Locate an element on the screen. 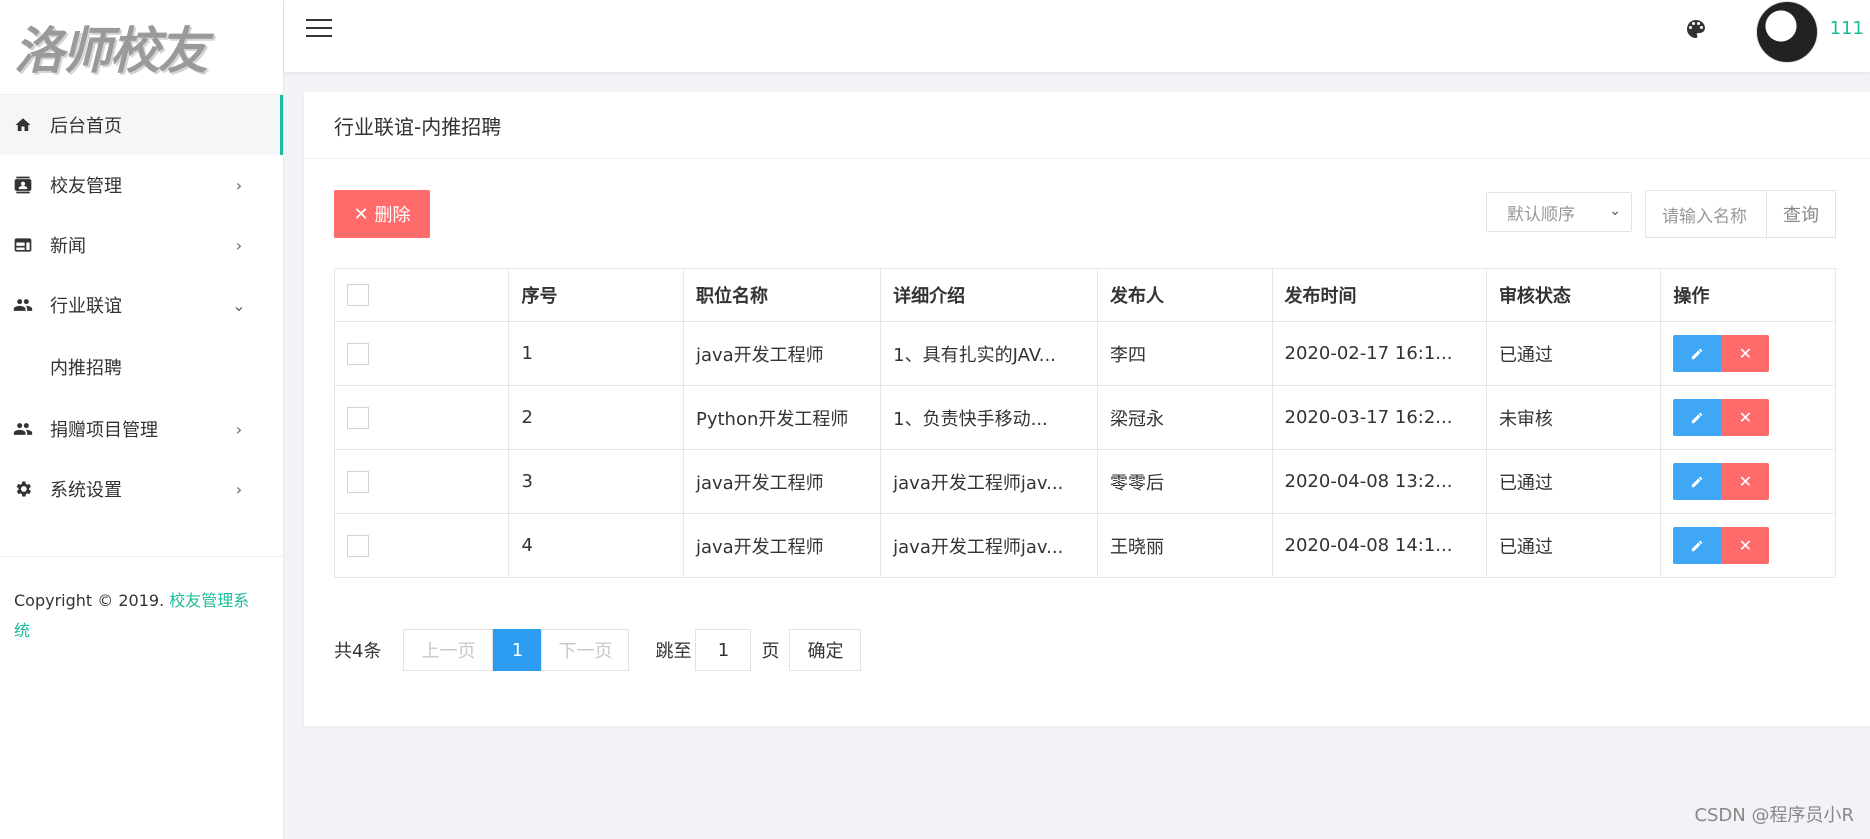 This screenshot has width=1870, height=839. search-button: 查询 is located at coordinates (1801, 214).